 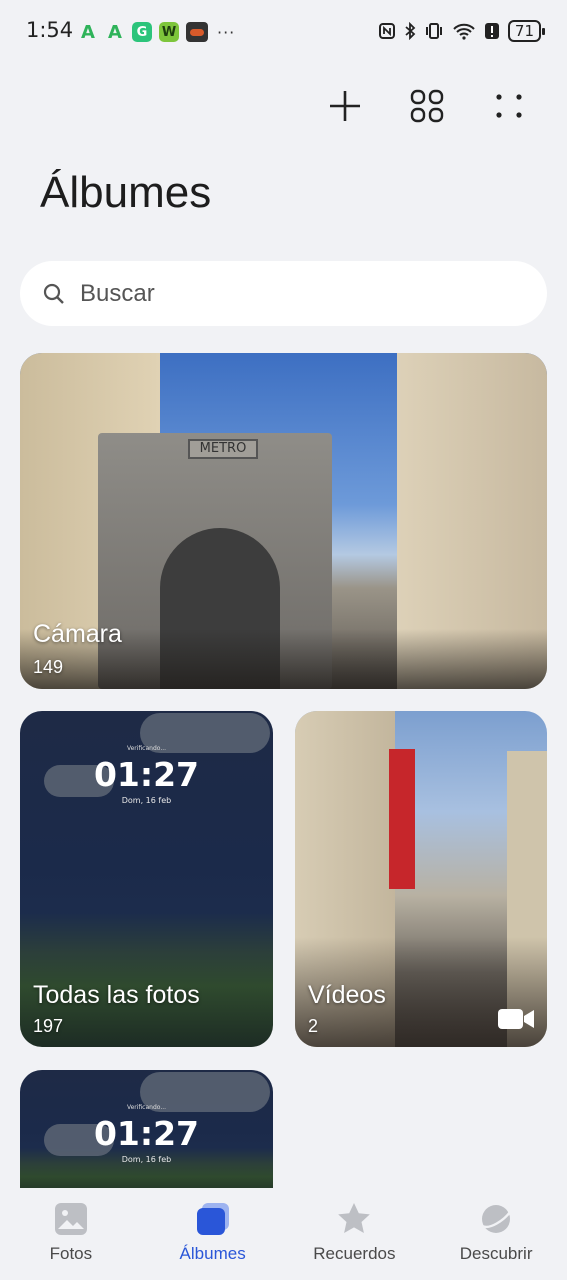 I want to click on albums-icon, so click(x=212, y=1219).